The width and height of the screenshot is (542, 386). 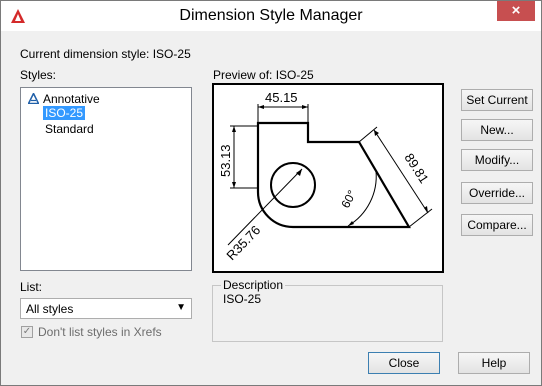 I want to click on list-filter-select: All styles ▼, so click(x=106, y=308).